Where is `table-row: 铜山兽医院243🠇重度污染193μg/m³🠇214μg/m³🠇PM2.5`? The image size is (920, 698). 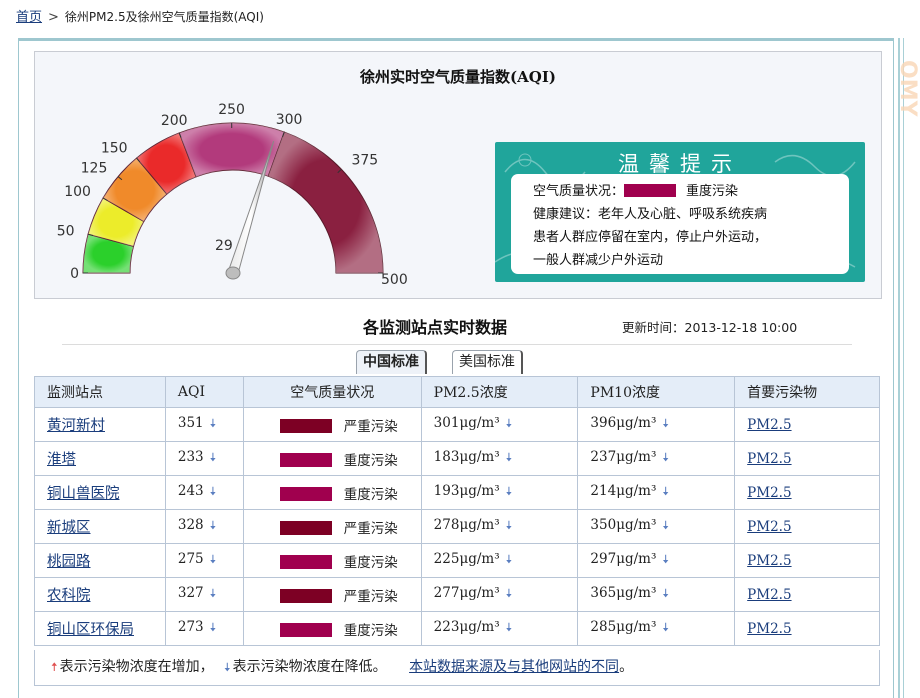
table-row: 铜山兽医院243🠇重度污染193μg/m³🠇214μg/m³🠇PM2.5 is located at coordinates (457, 493).